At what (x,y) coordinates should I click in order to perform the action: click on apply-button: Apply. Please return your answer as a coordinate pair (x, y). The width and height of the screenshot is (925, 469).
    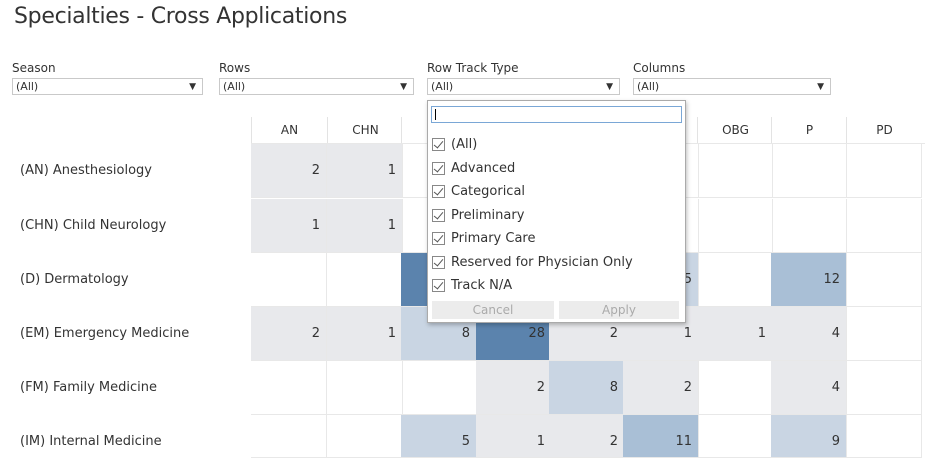
    Looking at the image, I should click on (619, 310).